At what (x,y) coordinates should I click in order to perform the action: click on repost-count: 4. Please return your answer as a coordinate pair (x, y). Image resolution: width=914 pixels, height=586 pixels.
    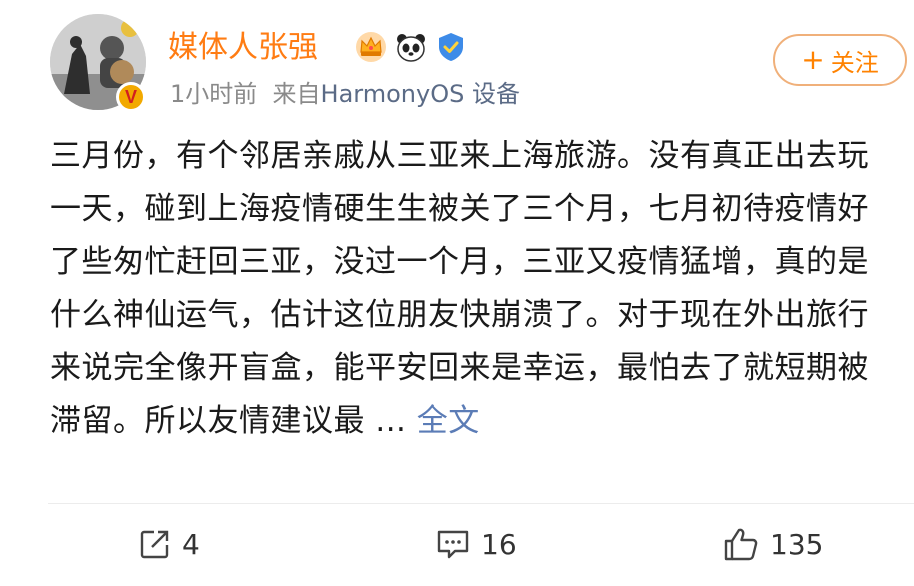
    Looking at the image, I should click on (191, 544).